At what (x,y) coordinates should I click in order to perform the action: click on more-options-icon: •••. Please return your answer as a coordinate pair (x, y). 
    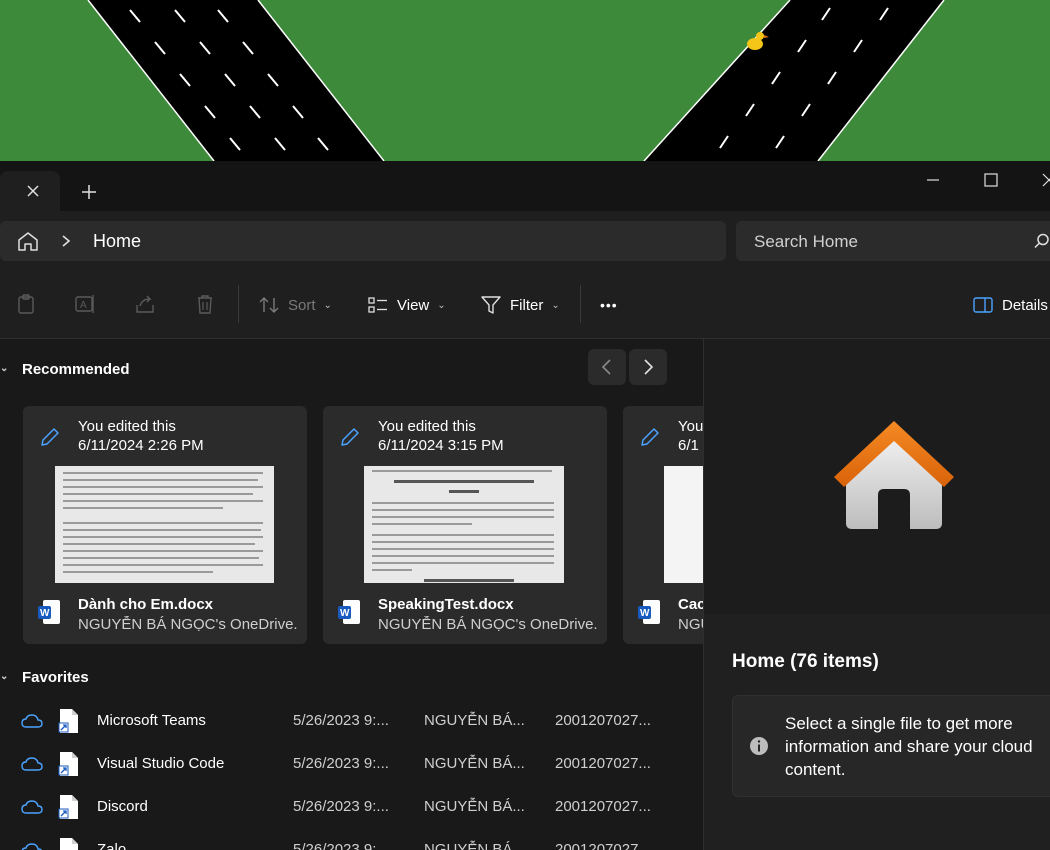
    Looking at the image, I should click on (609, 305).